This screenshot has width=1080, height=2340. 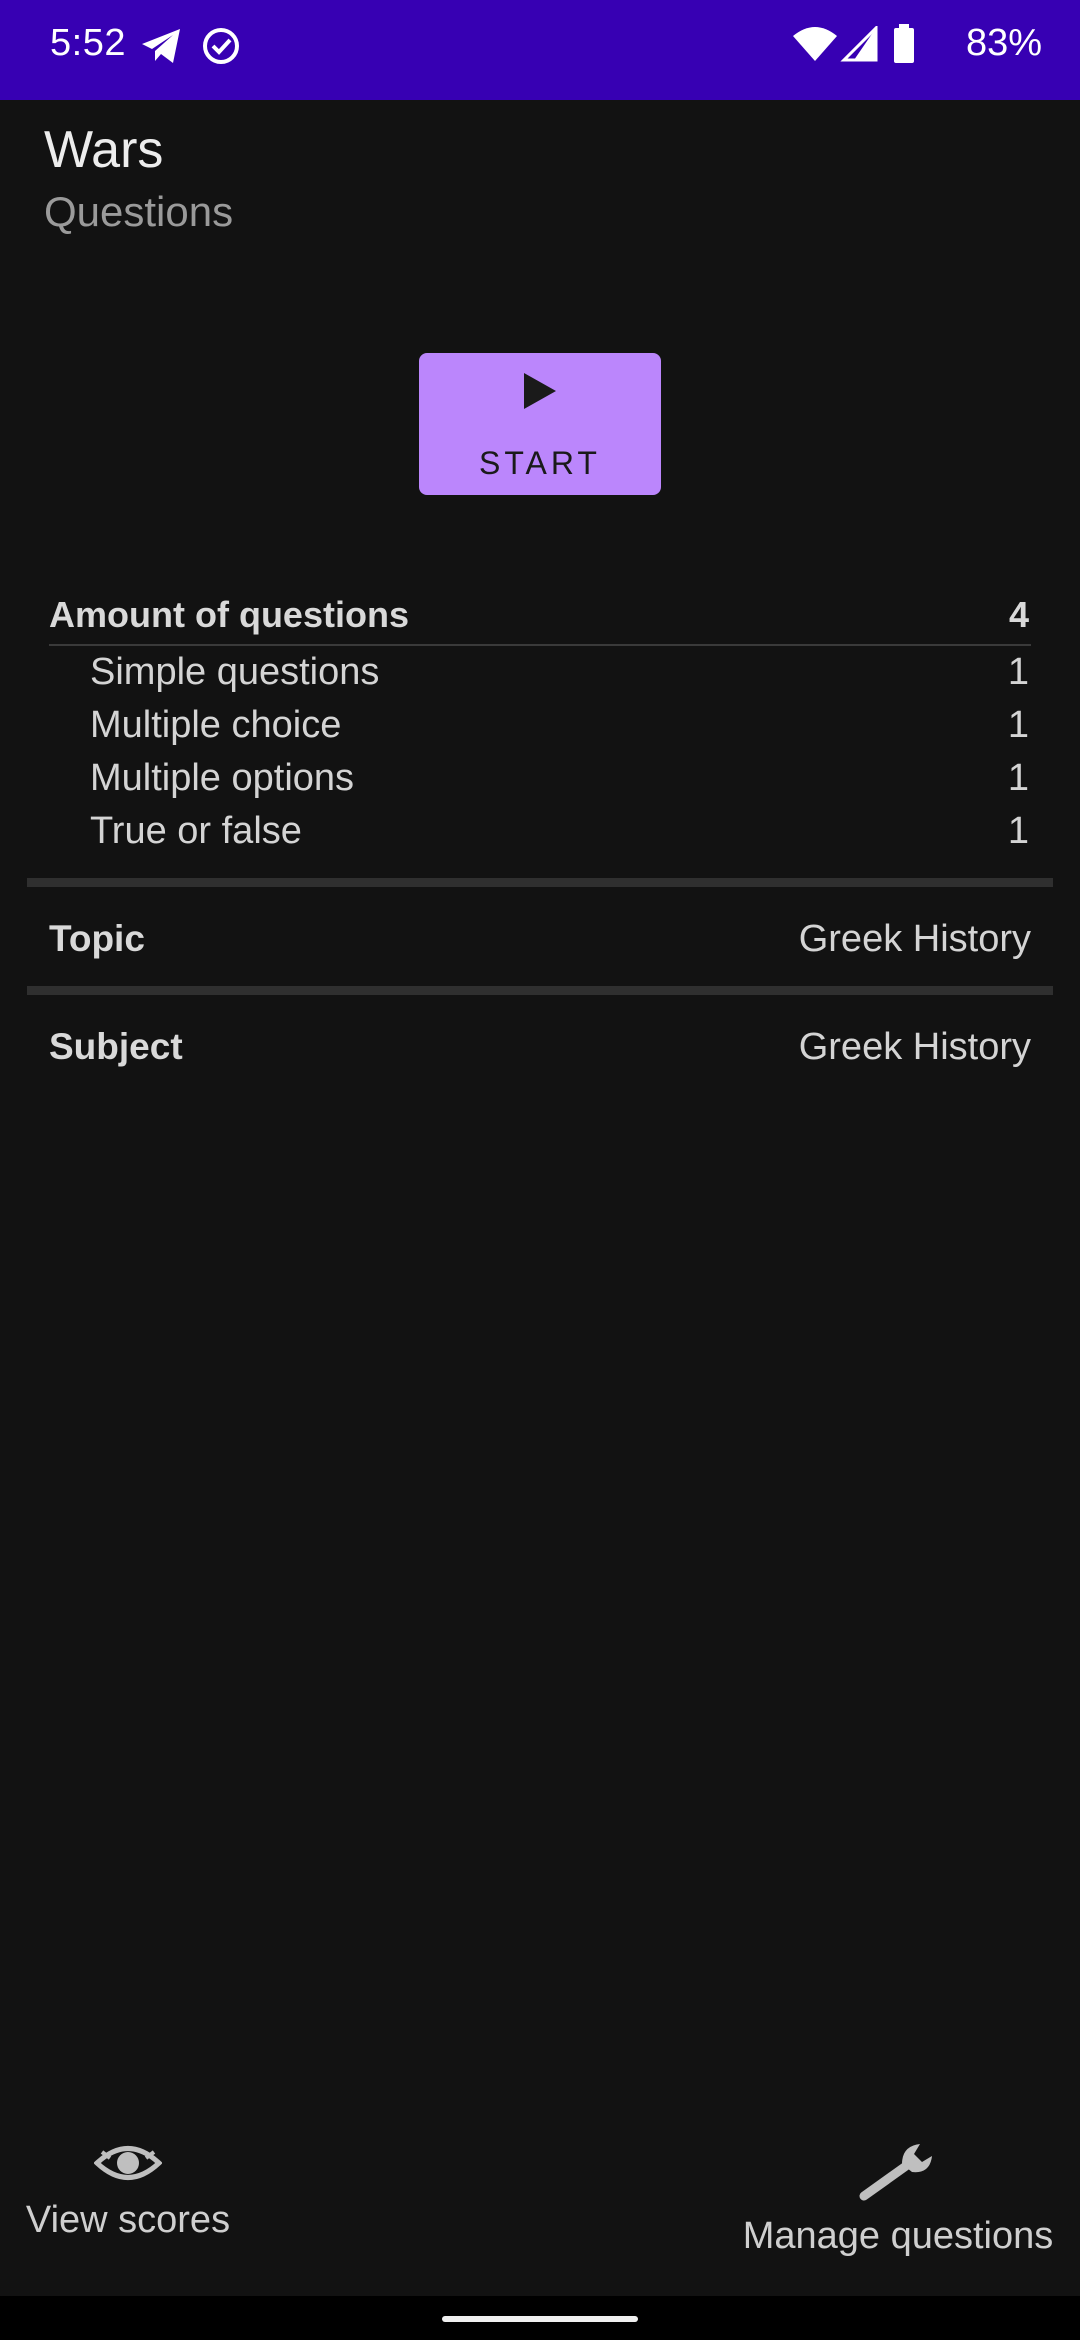 What do you see at coordinates (540, 391) in the screenshot?
I see `play-icon` at bounding box center [540, 391].